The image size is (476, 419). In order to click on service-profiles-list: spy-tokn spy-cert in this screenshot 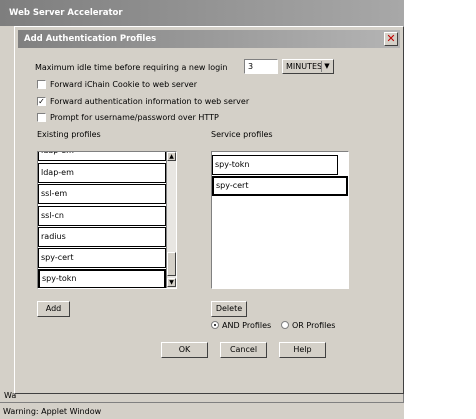, I will do `click(280, 220)`.